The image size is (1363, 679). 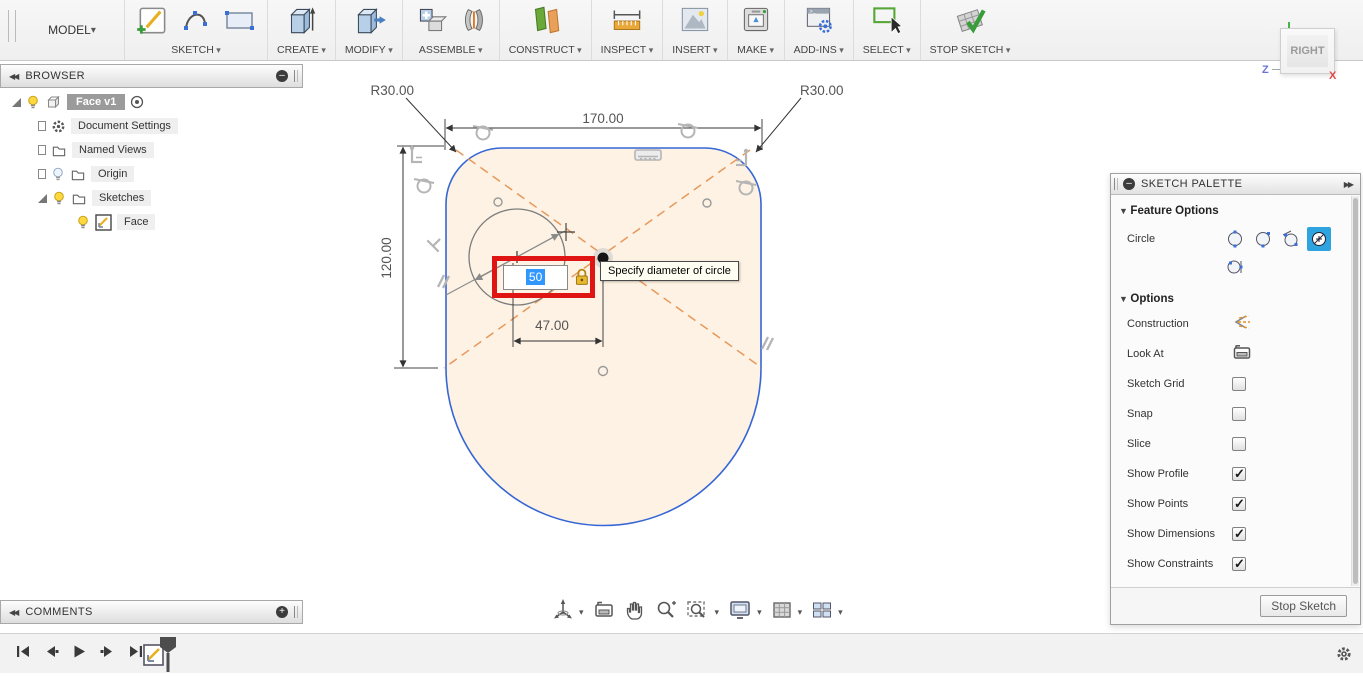 What do you see at coordinates (124, 126) in the screenshot?
I see `tree-item-label: Document Settings` at bounding box center [124, 126].